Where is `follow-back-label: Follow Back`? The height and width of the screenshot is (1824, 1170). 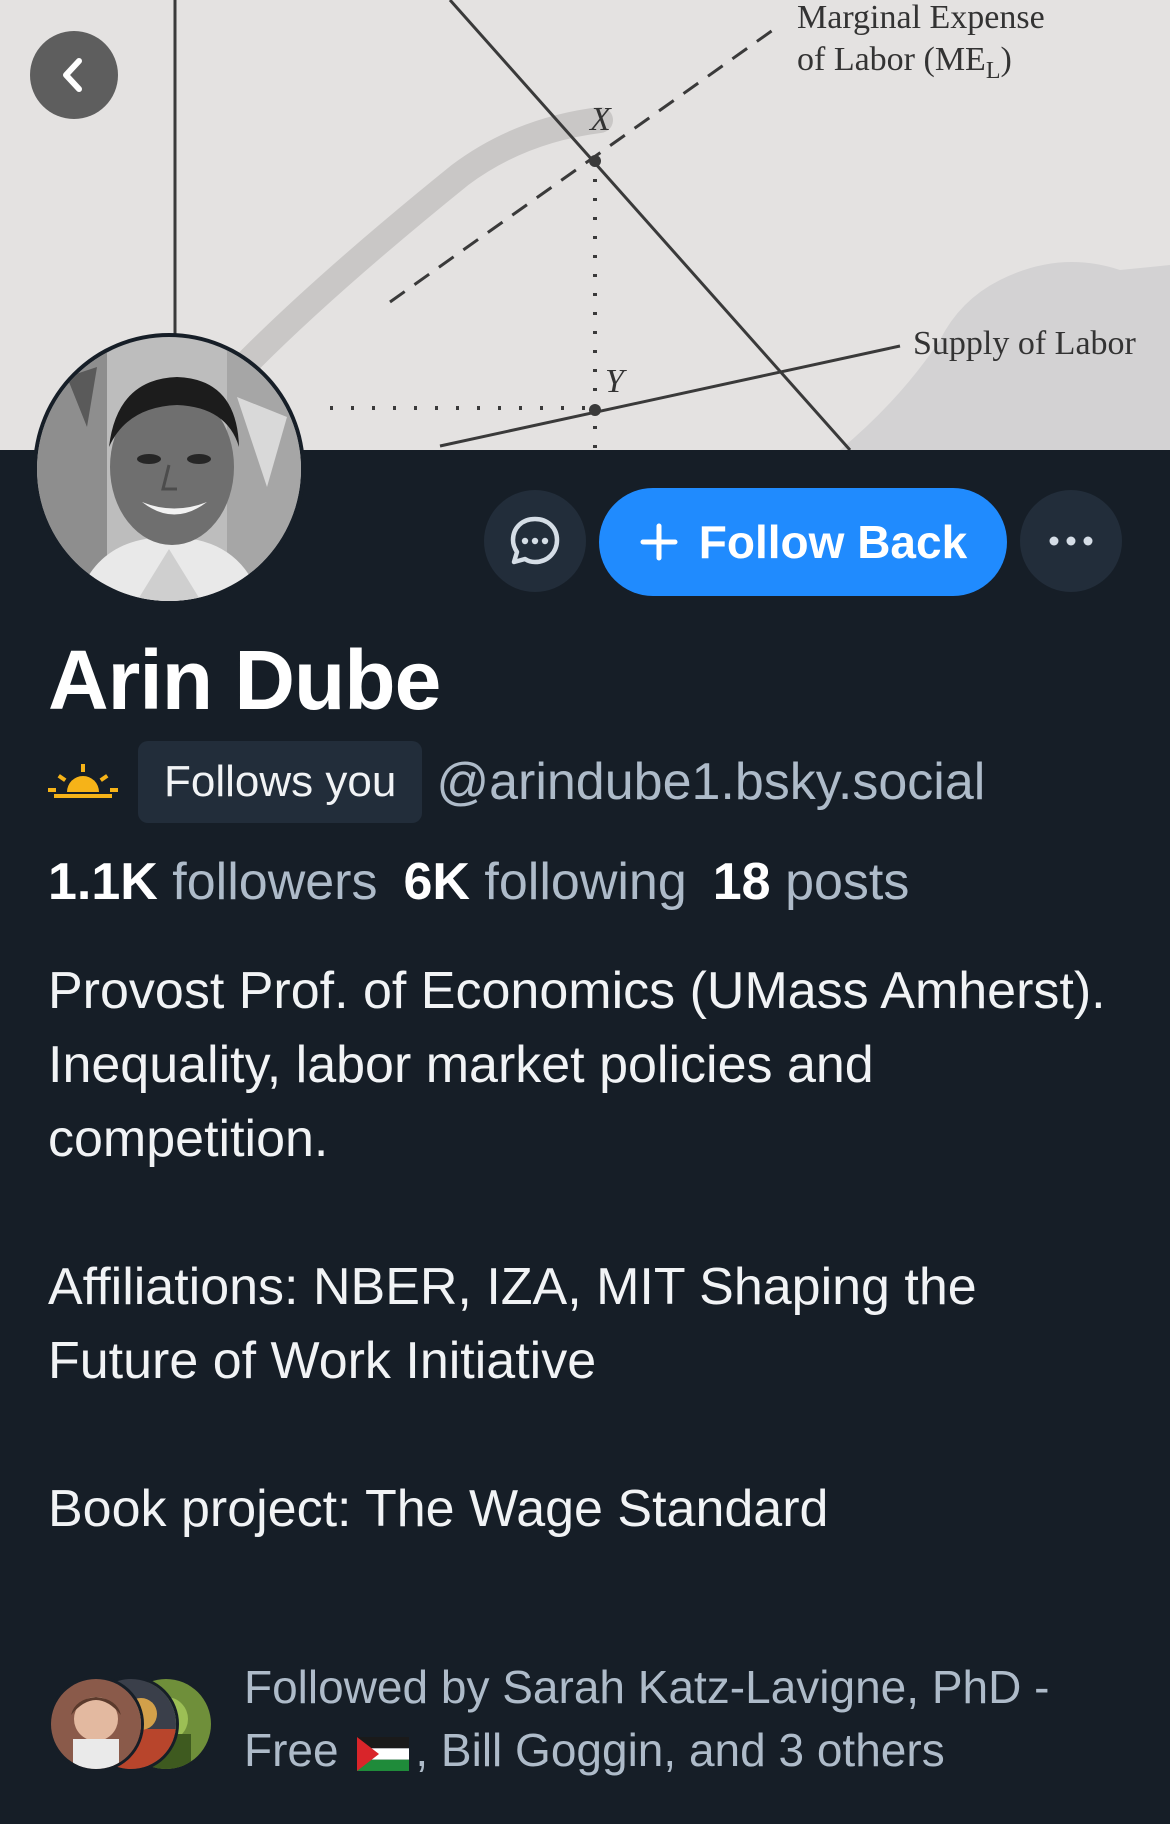 follow-back-label: Follow Back is located at coordinates (833, 542).